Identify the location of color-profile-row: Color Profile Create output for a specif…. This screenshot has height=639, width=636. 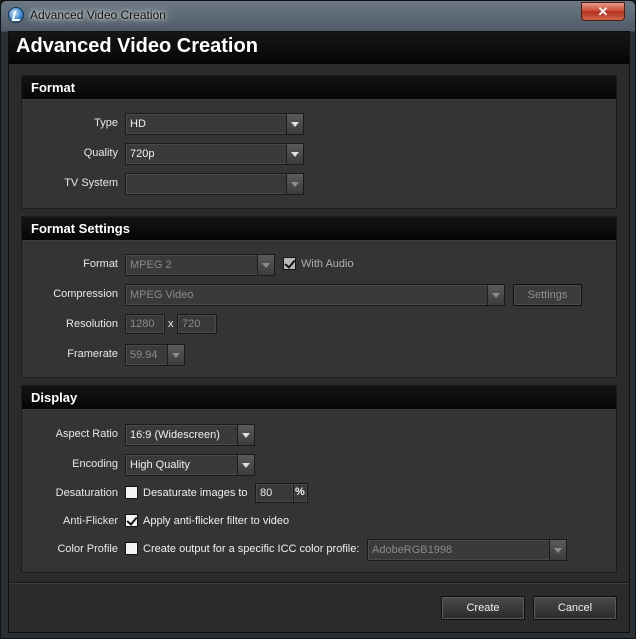
(319, 550).